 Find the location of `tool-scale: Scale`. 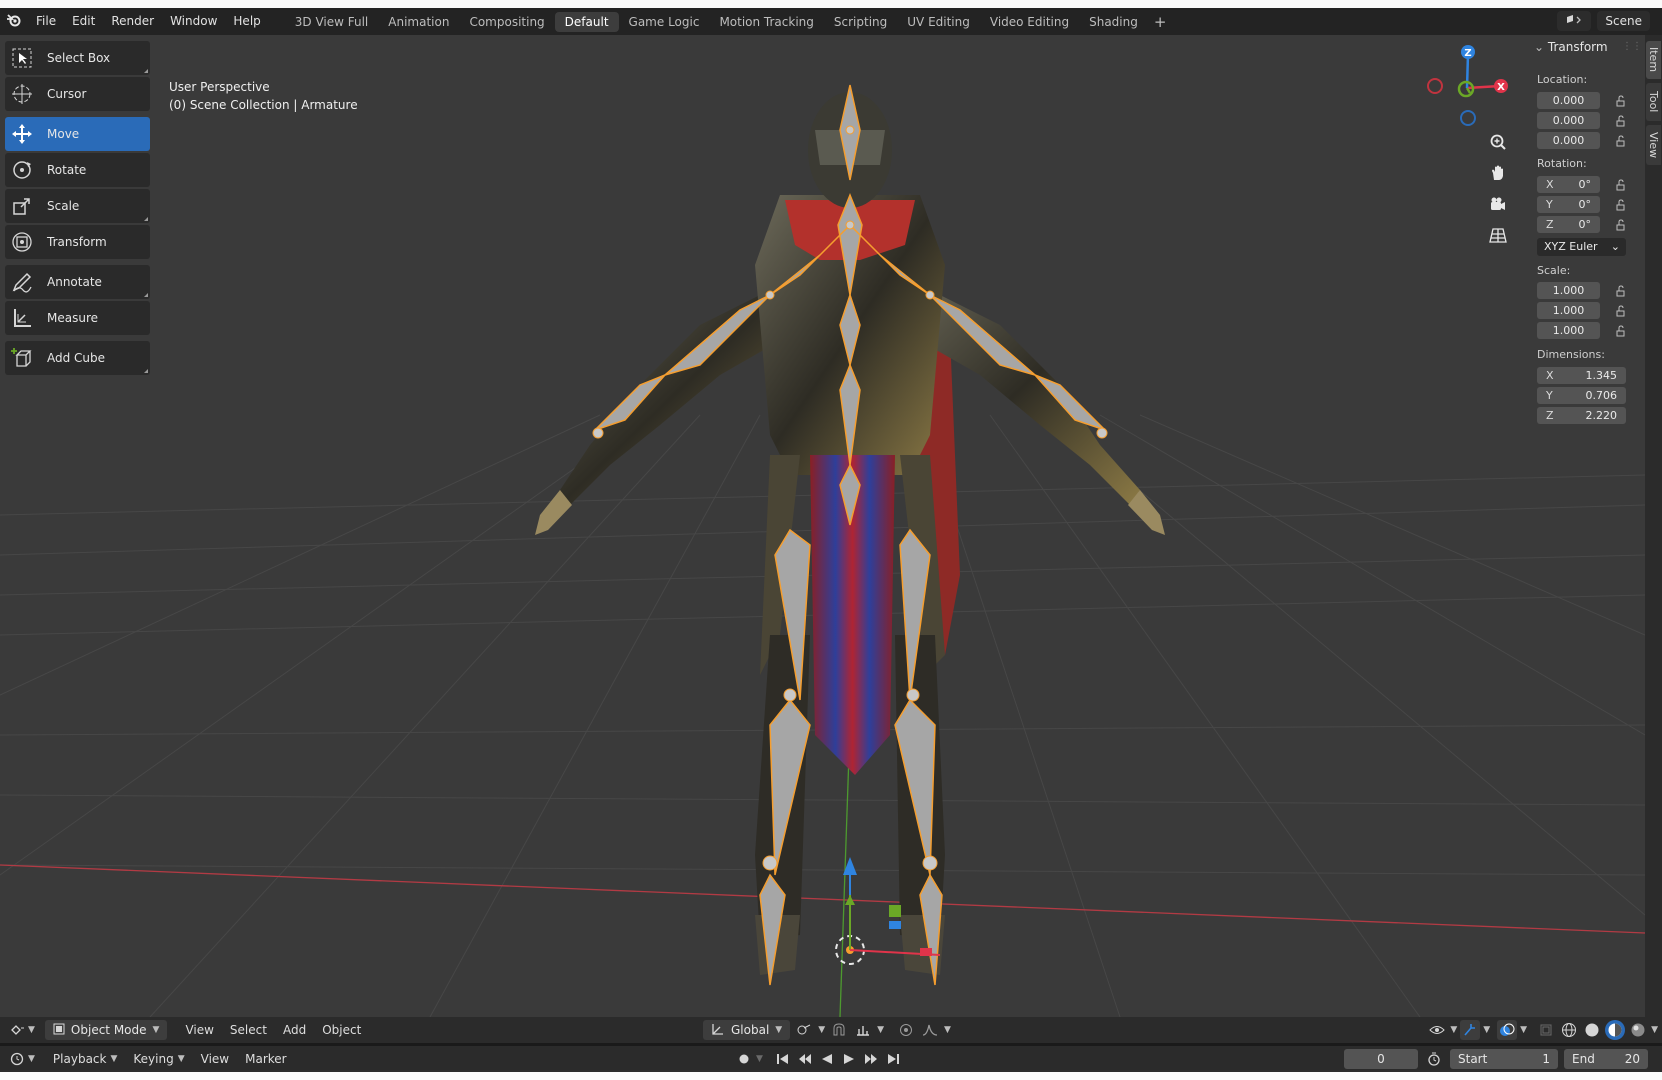

tool-scale: Scale is located at coordinates (77, 206).